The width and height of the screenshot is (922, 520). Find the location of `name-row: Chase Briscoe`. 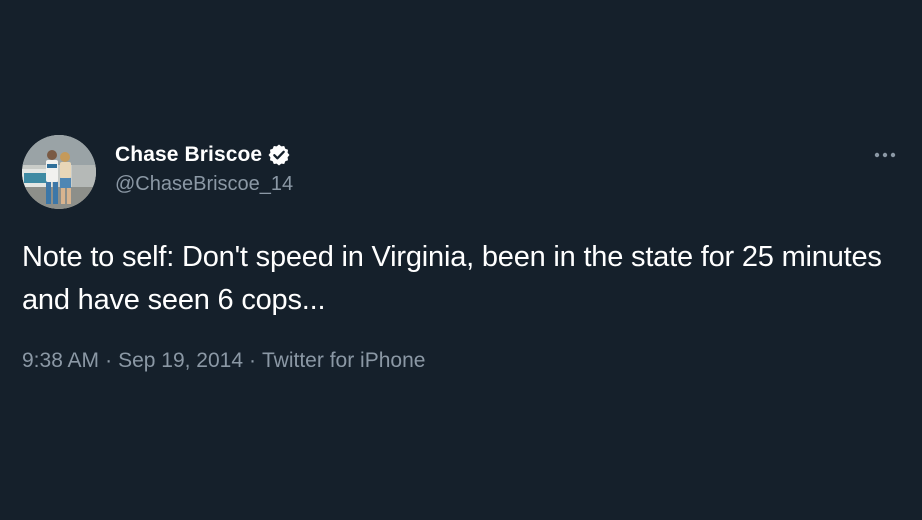

name-row: Chase Briscoe is located at coordinates (204, 155).